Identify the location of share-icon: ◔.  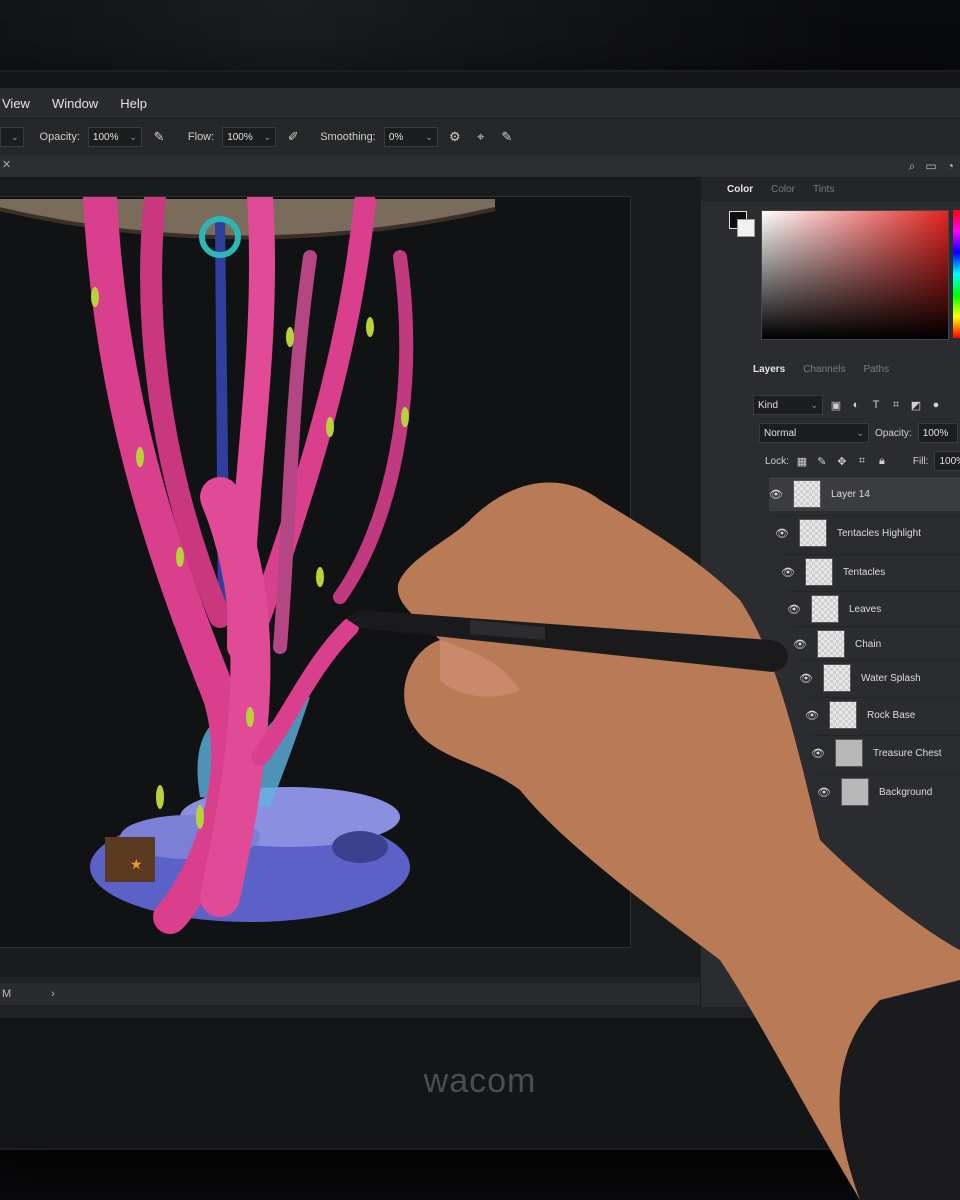
(950, 166).